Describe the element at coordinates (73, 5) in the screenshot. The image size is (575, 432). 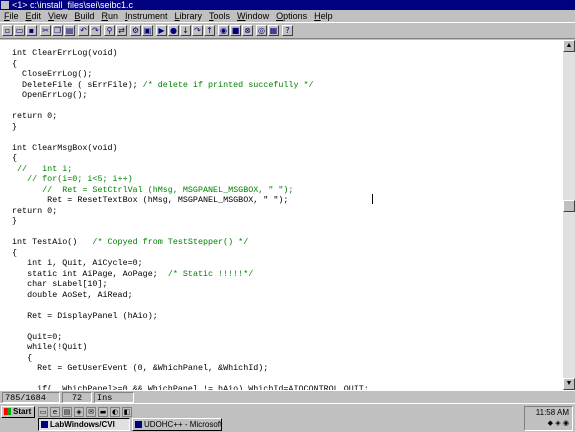
I see `window-title: <1> c:\install_files\sei\seibc1.c` at that location.